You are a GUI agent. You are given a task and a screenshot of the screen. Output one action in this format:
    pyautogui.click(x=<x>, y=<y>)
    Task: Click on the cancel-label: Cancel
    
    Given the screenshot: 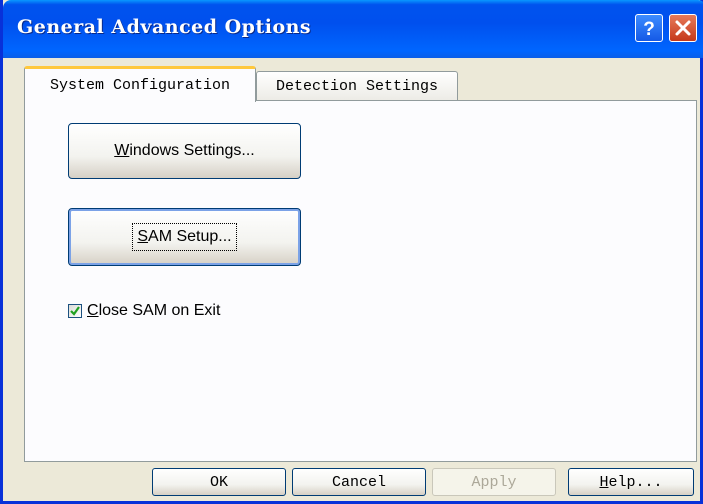 What is the action you would take?
    pyautogui.click(x=358, y=482)
    